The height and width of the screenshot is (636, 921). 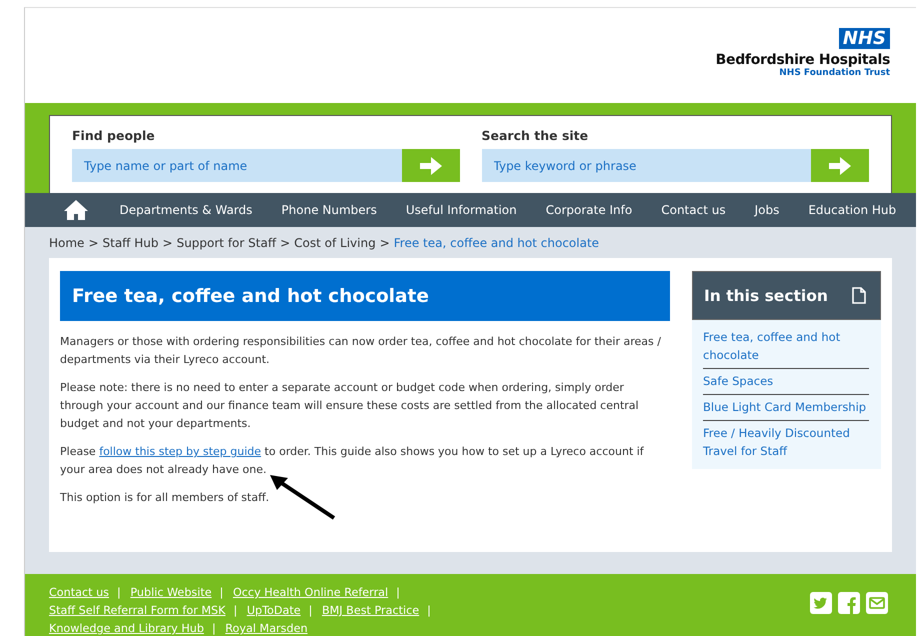 What do you see at coordinates (165, 498) in the screenshot?
I see `paragraph: This option is for all members of staff.` at bounding box center [165, 498].